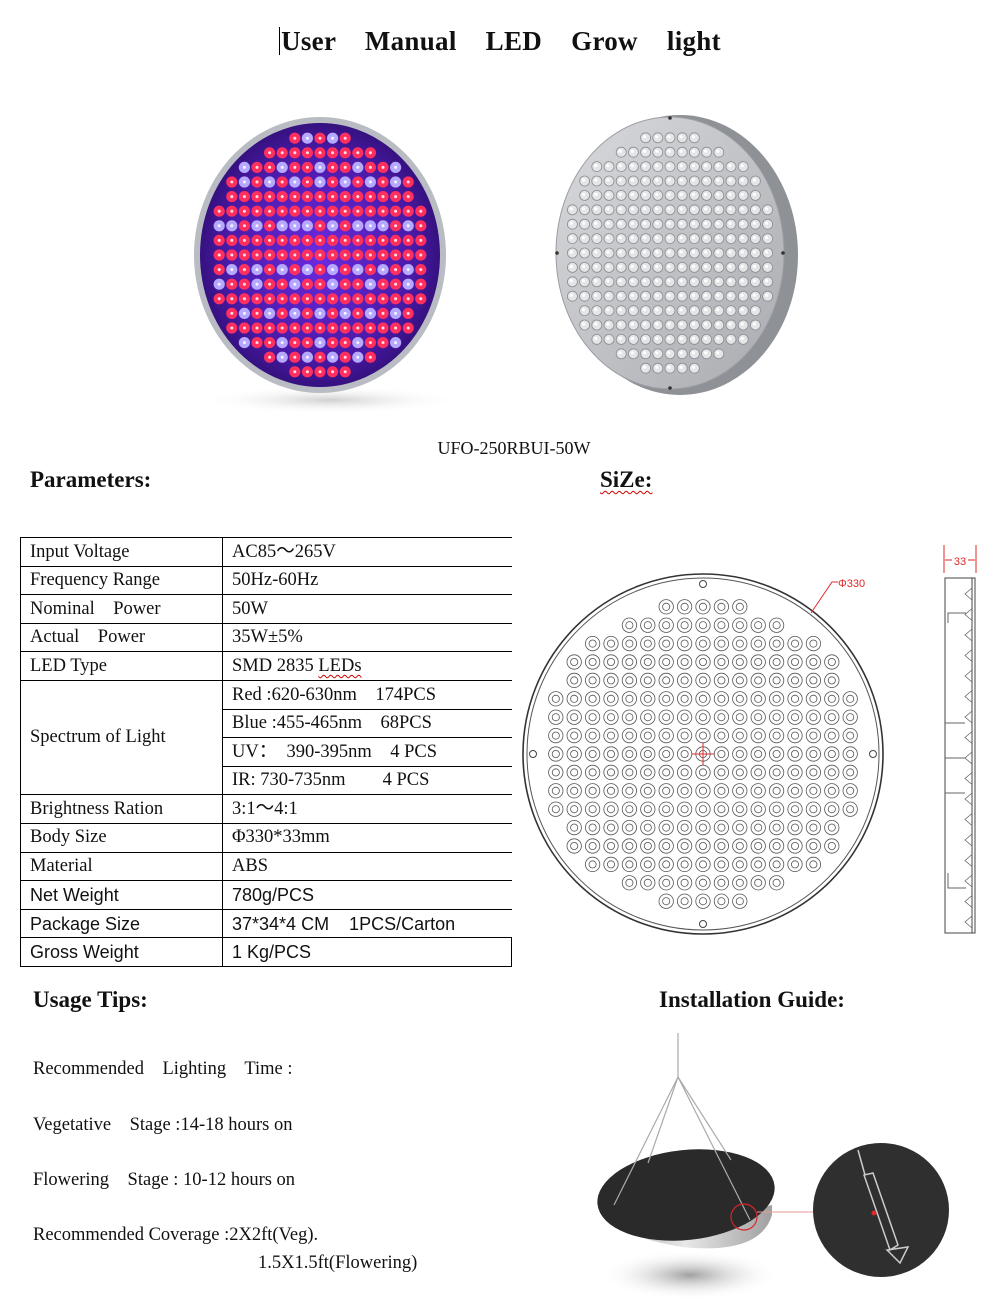 The image size is (1000, 1300). Describe the element at coordinates (338, 1263) in the screenshot. I see `tip-coverage-flowering: 1.5X1.5ft(Flowering)` at that location.